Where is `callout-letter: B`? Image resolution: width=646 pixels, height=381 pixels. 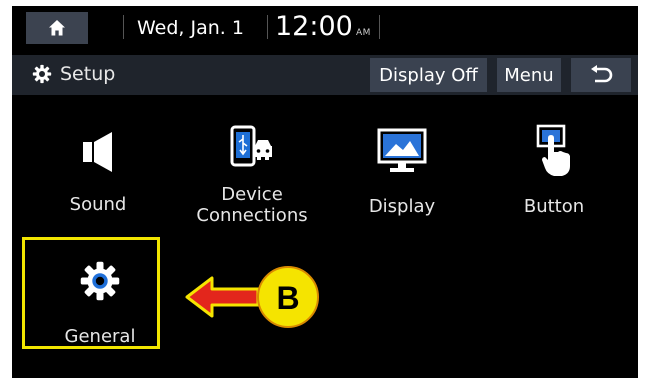
callout-letter: B is located at coordinates (287, 298).